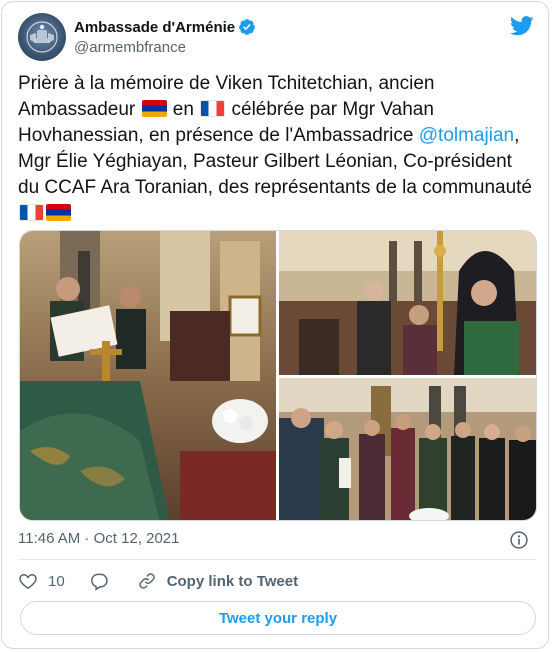 This screenshot has width=552, height=652. Describe the element at coordinates (247, 27) in the screenshot. I see `verified-badge-icon` at that location.